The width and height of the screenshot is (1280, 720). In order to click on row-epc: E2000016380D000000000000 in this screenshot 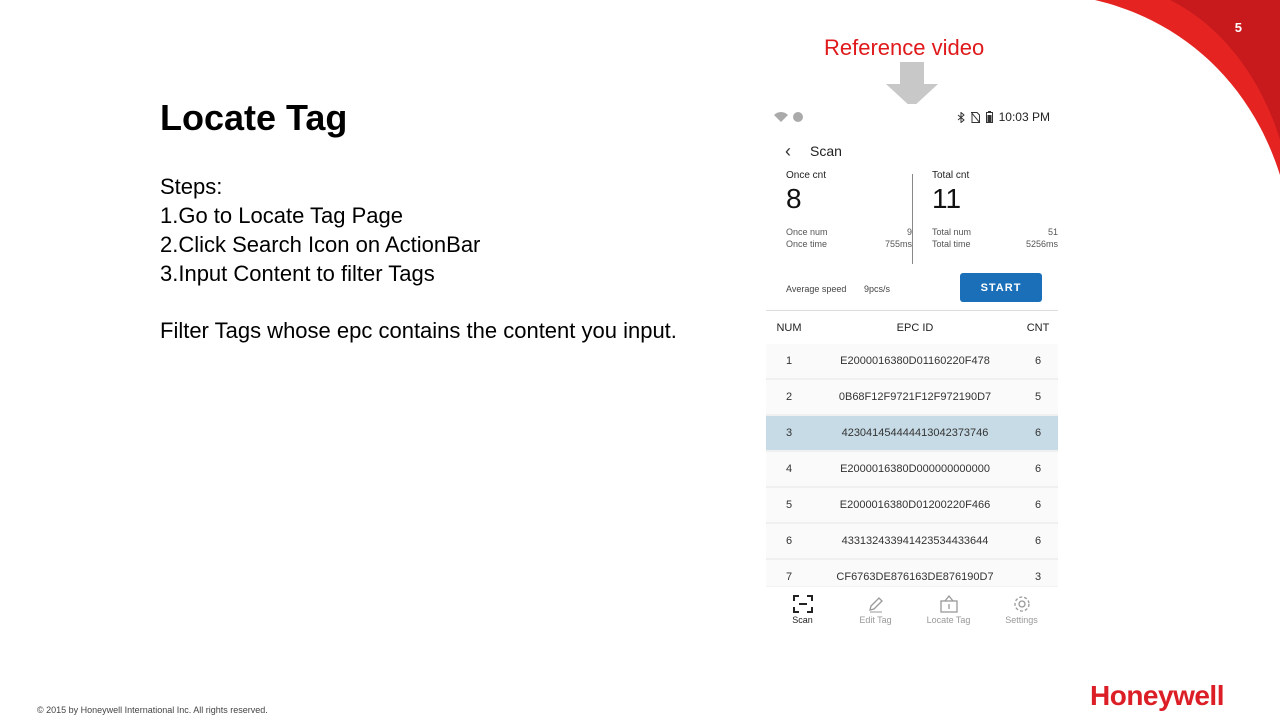, I will do `click(915, 469)`.